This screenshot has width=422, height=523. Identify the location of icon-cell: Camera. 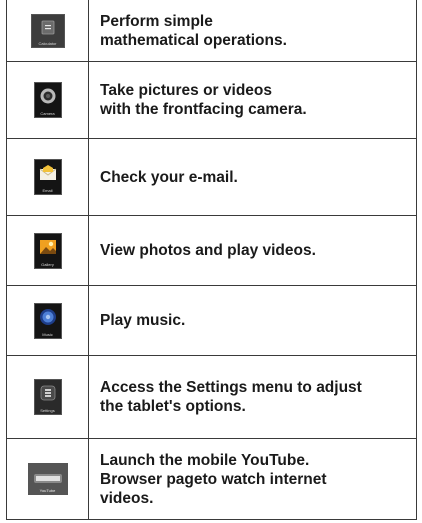
(48, 100).